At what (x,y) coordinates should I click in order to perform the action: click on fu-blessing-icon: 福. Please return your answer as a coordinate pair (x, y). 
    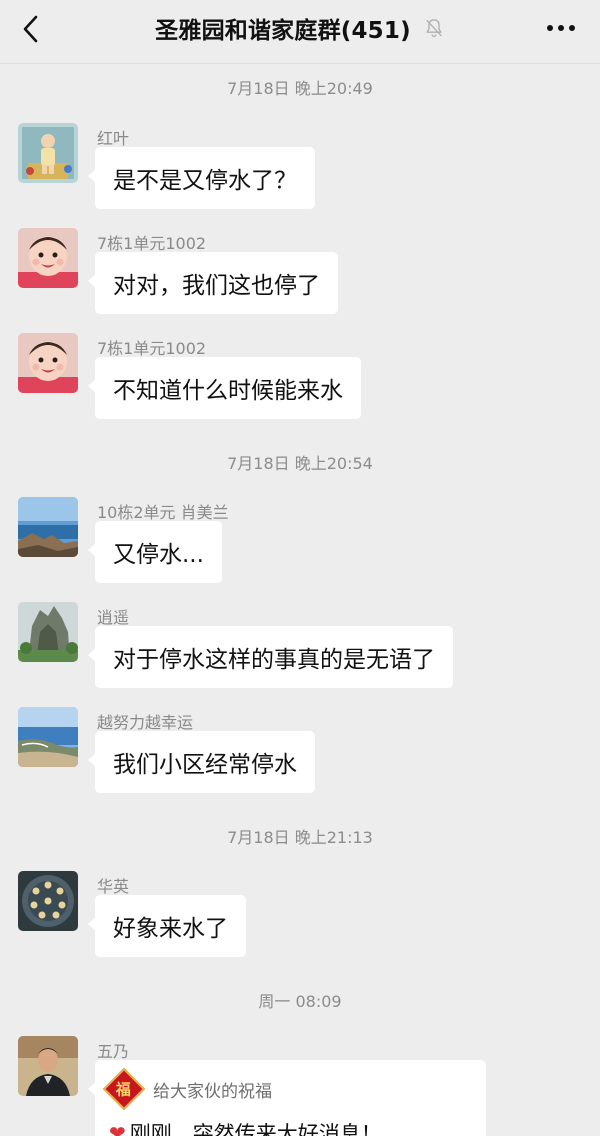
    Looking at the image, I should click on (124, 1089).